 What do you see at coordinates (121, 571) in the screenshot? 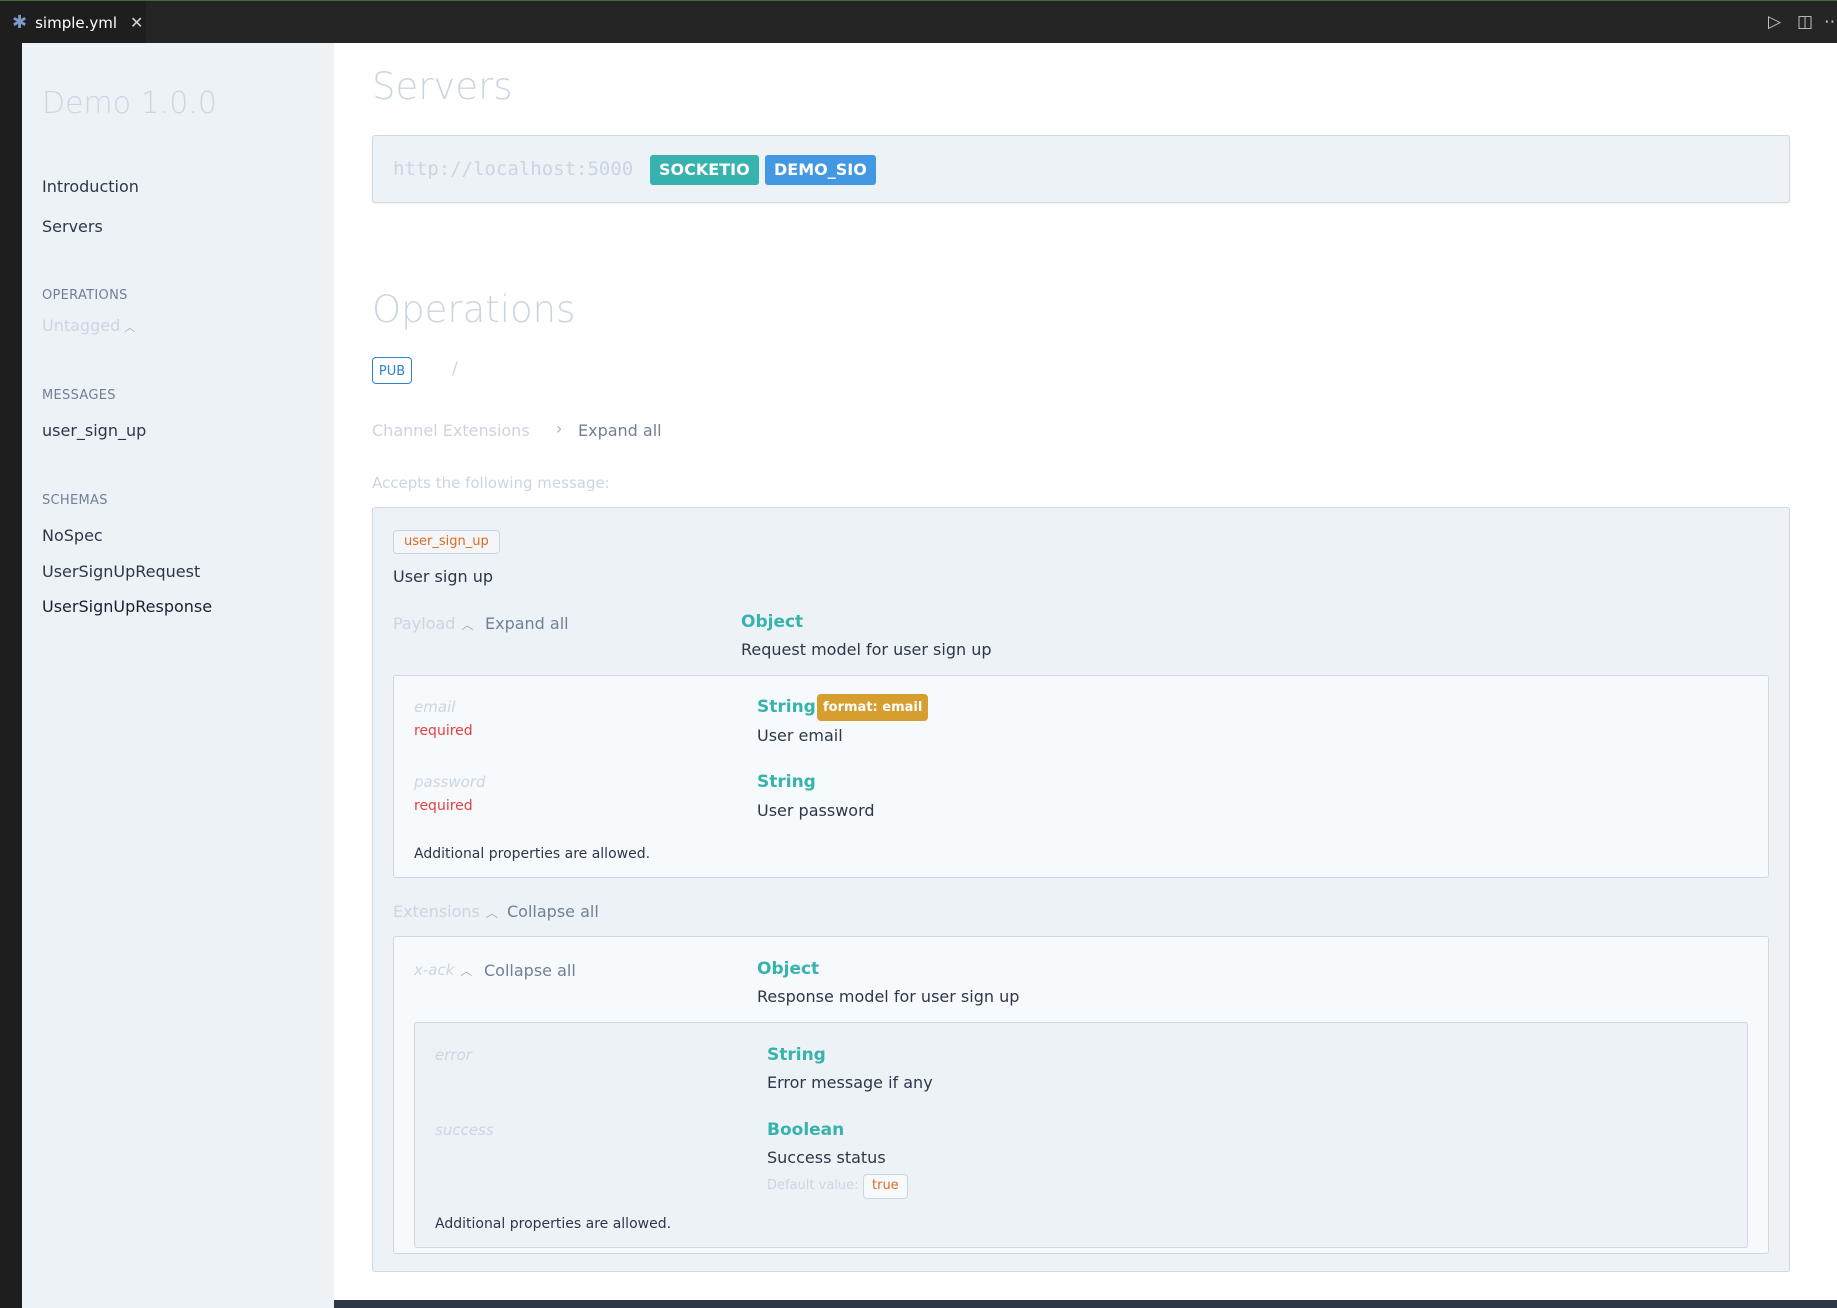
I see `sidebar-item-usersignuprequest: UserSignUpRequest` at bounding box center [121, 571].